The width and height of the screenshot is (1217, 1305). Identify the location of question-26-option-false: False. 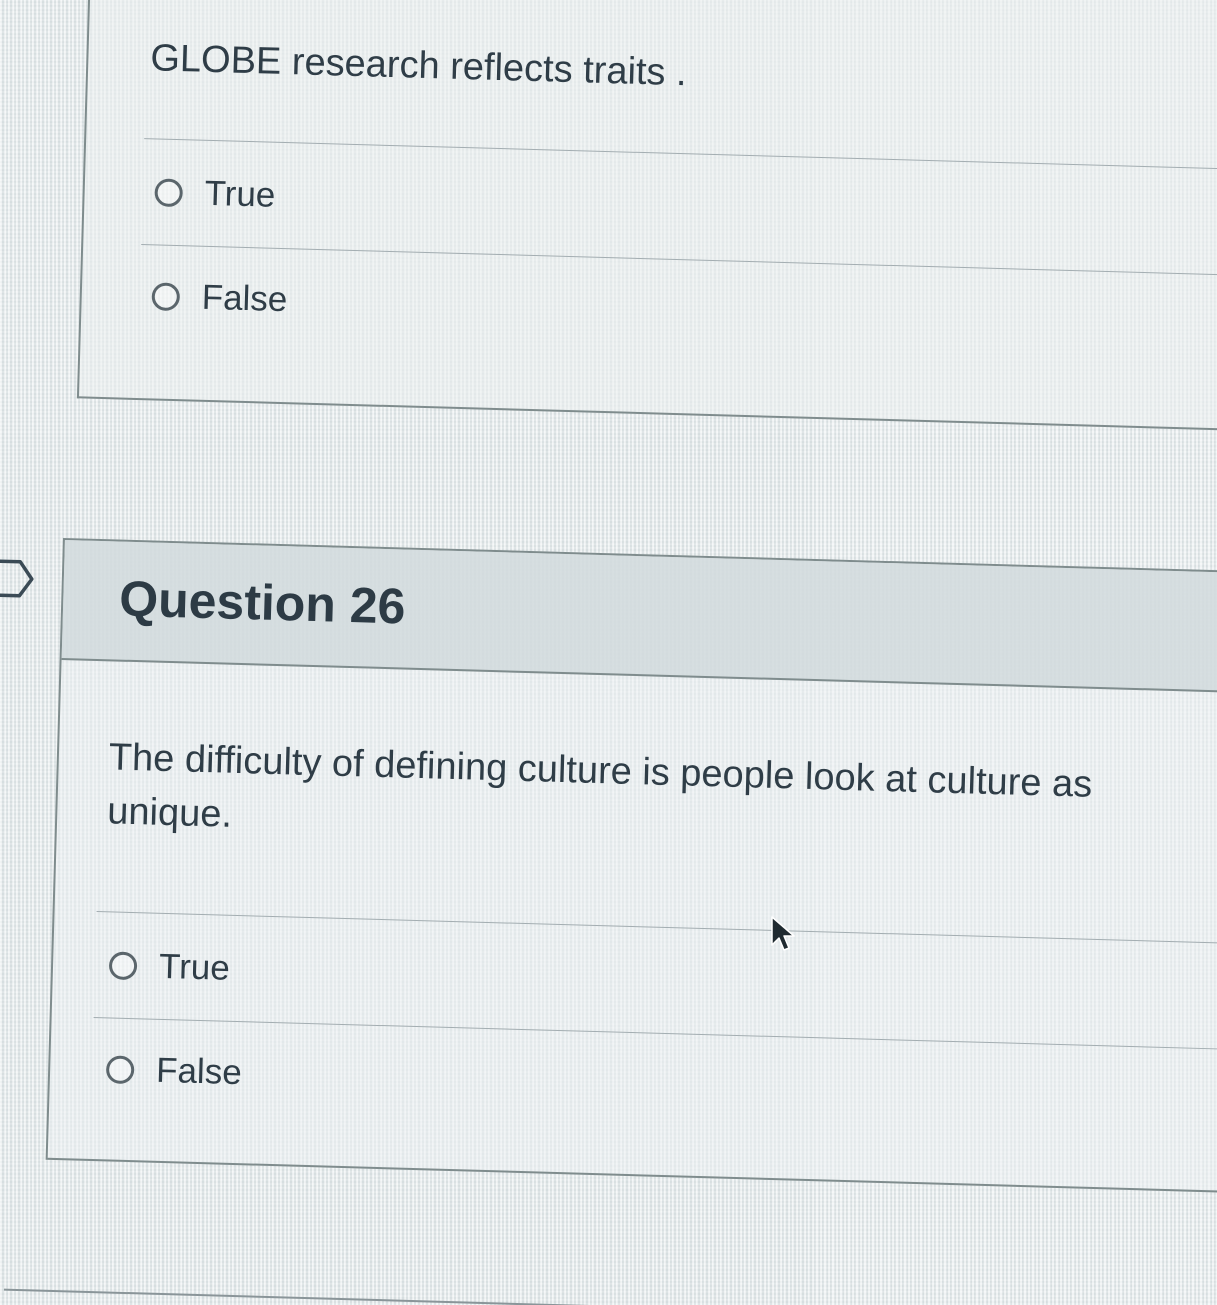
(174, 1071).